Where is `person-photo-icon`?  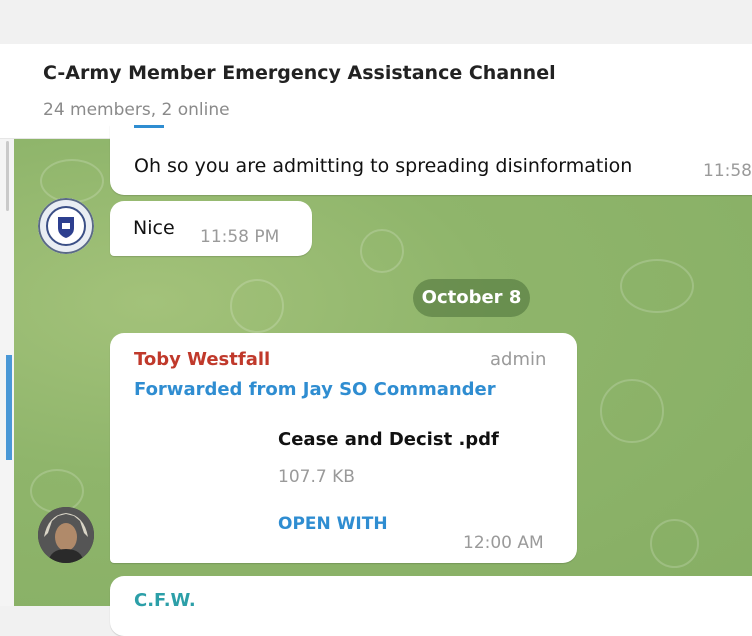 person-photo-icon is located at coordinates (66, 535).